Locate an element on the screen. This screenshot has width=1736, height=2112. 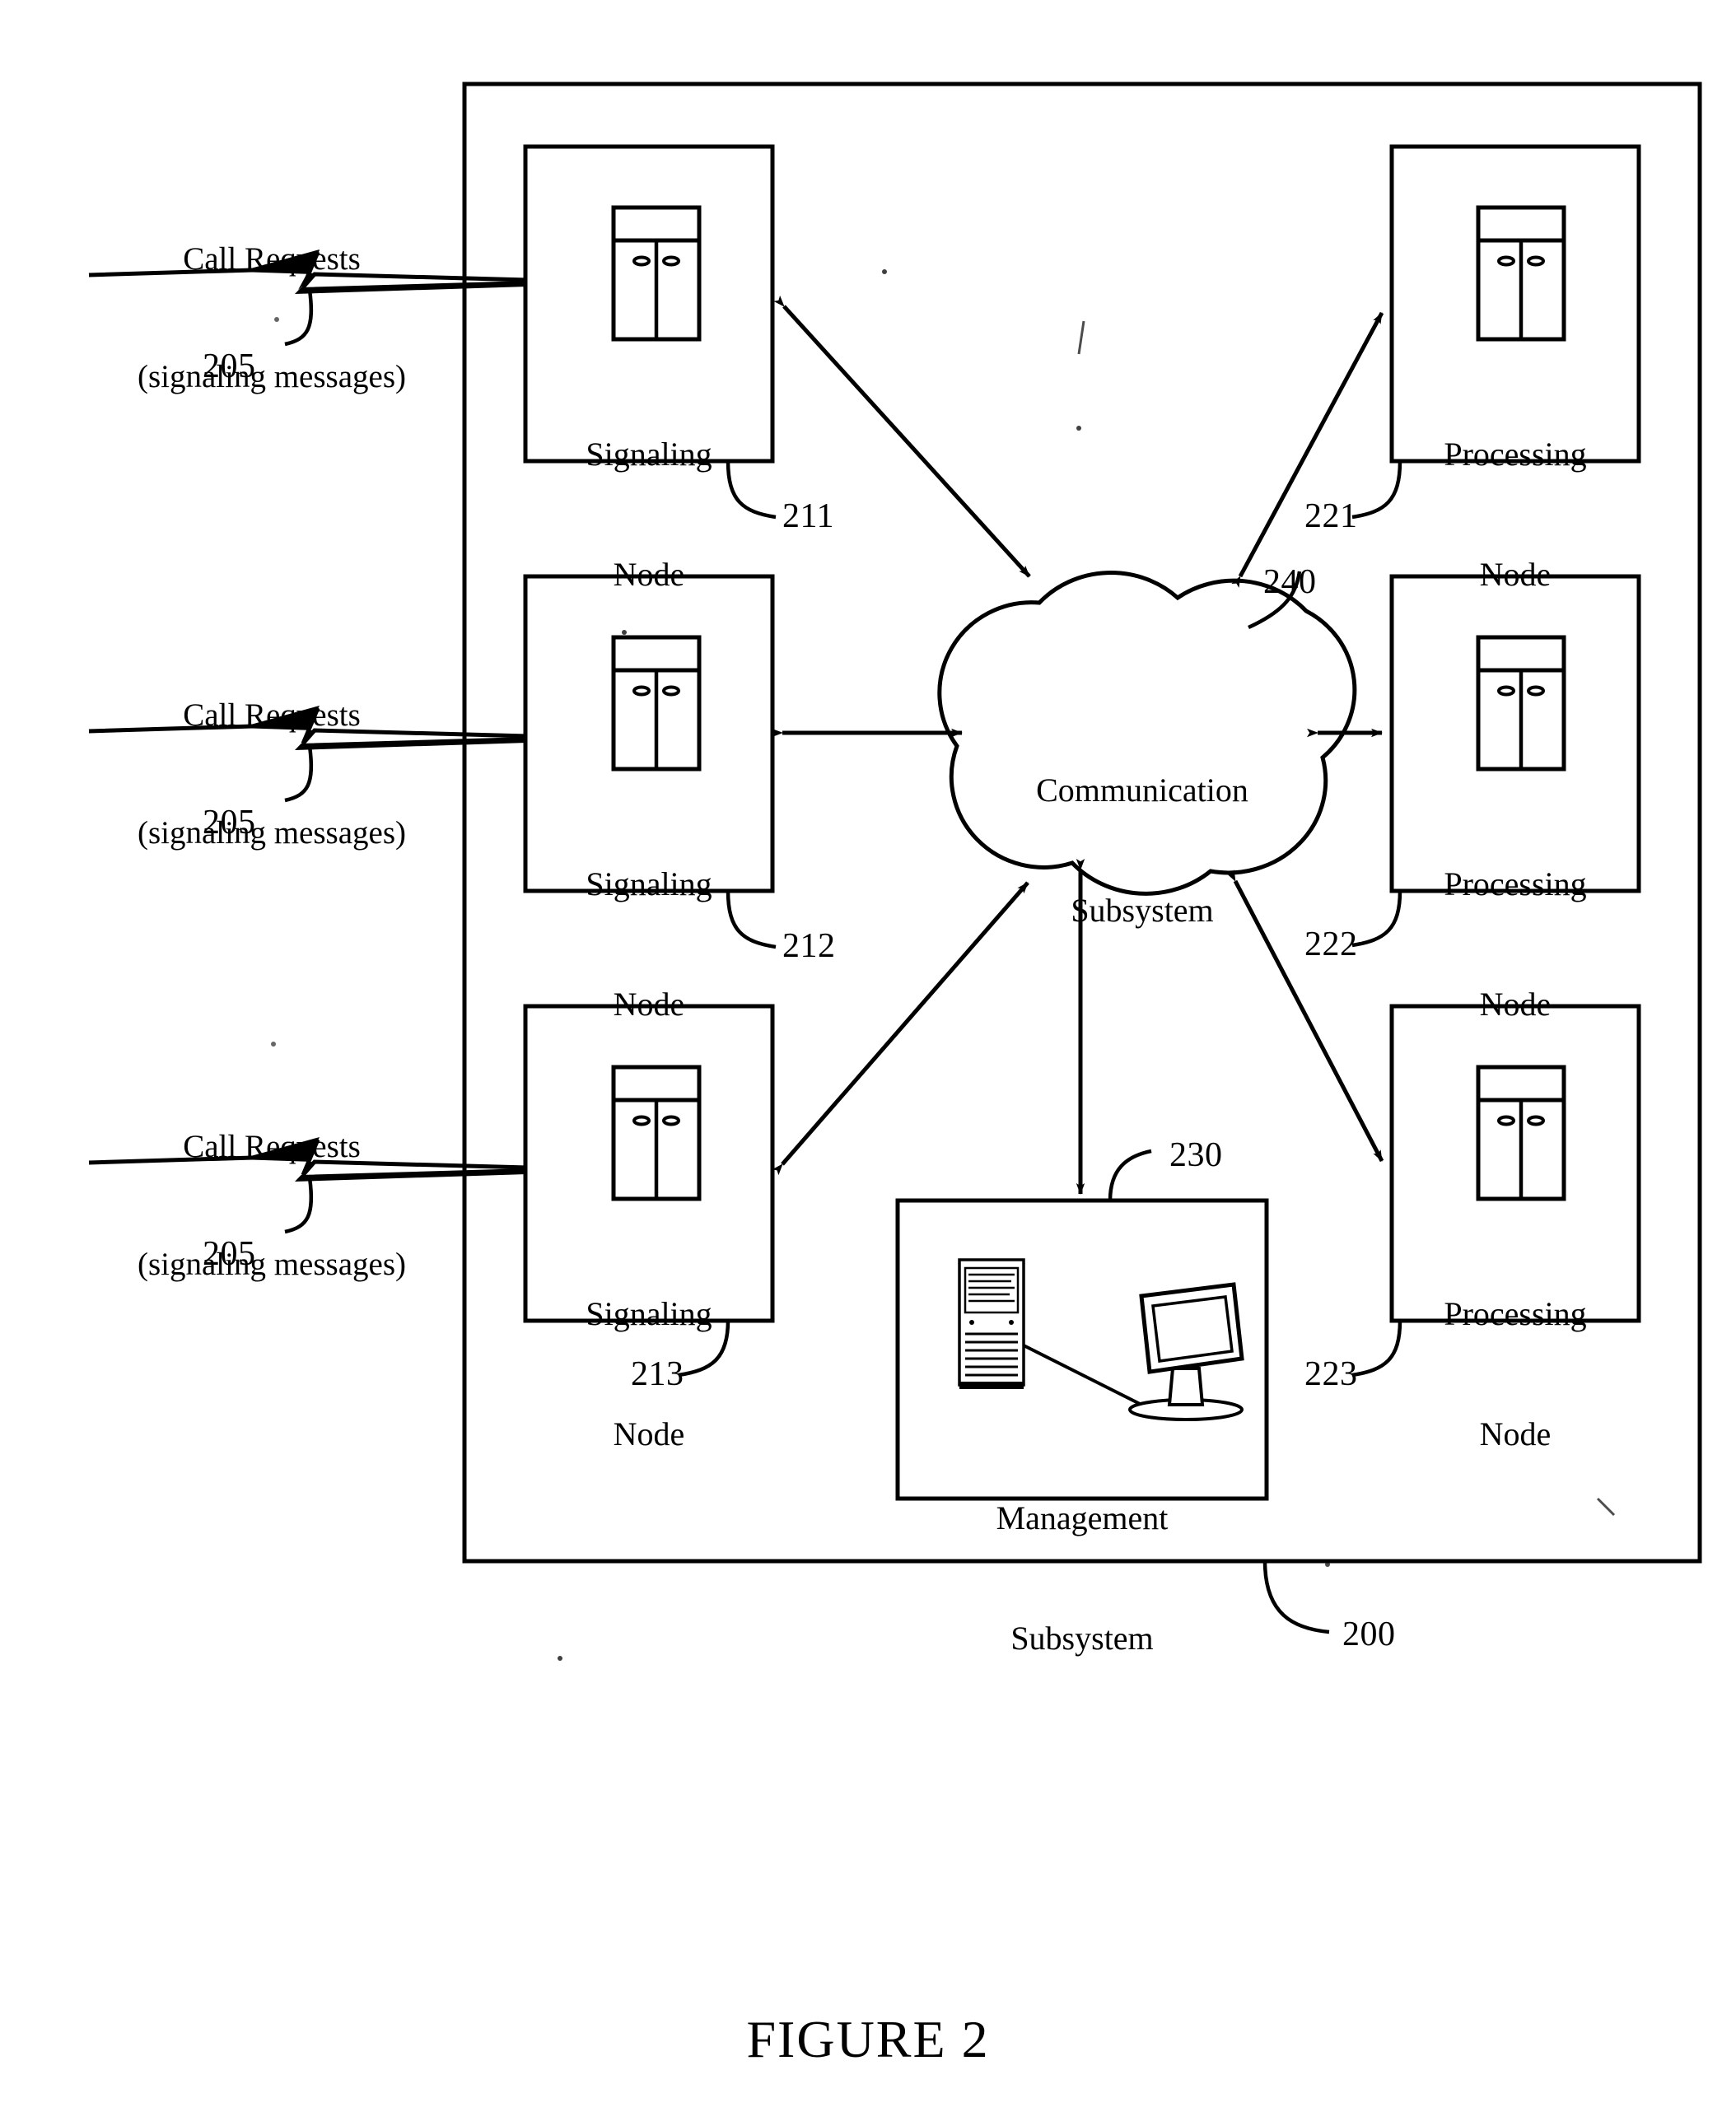
ref-205-2: 205 is located at coordinates (229, 823).